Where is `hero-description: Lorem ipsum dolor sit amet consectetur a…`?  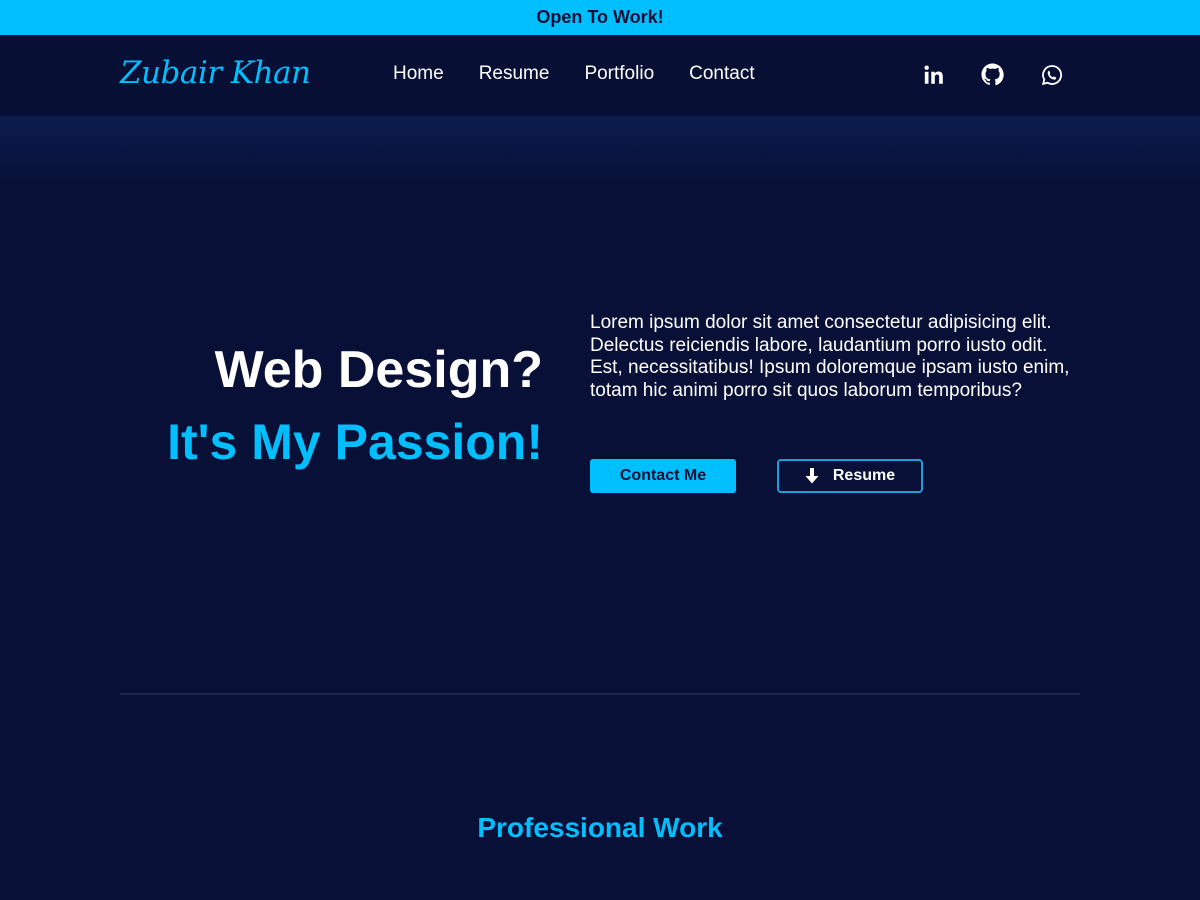 hero-description: Lorem ipsum dolor sit amet consectetur a… is located at coordinates (830, 356).